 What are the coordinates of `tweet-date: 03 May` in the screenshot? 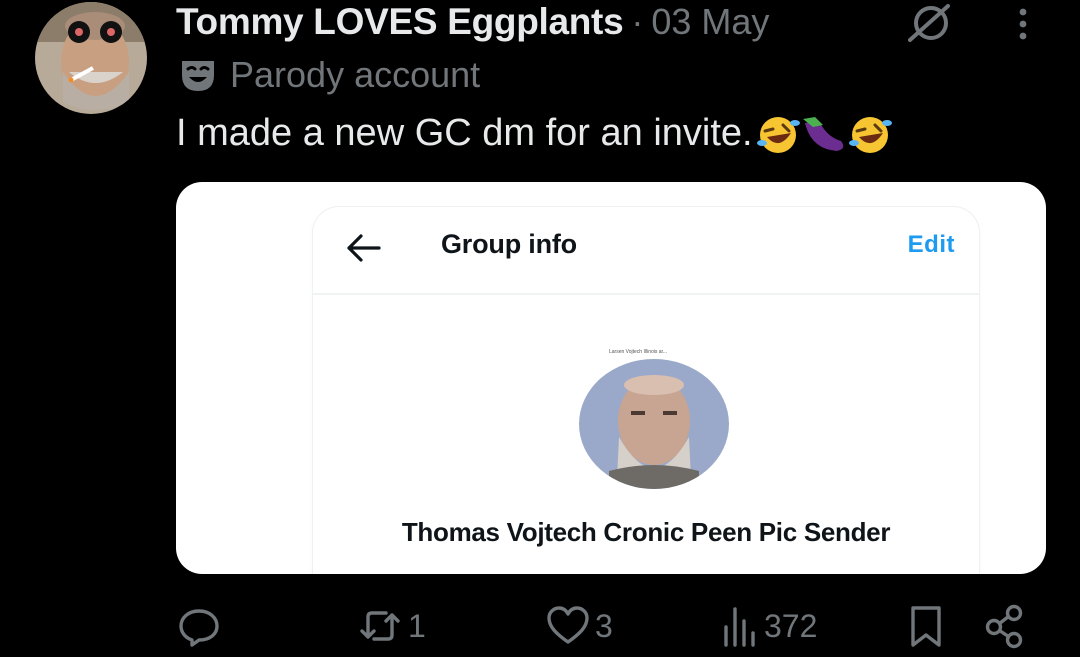 It's located at (710, 22).